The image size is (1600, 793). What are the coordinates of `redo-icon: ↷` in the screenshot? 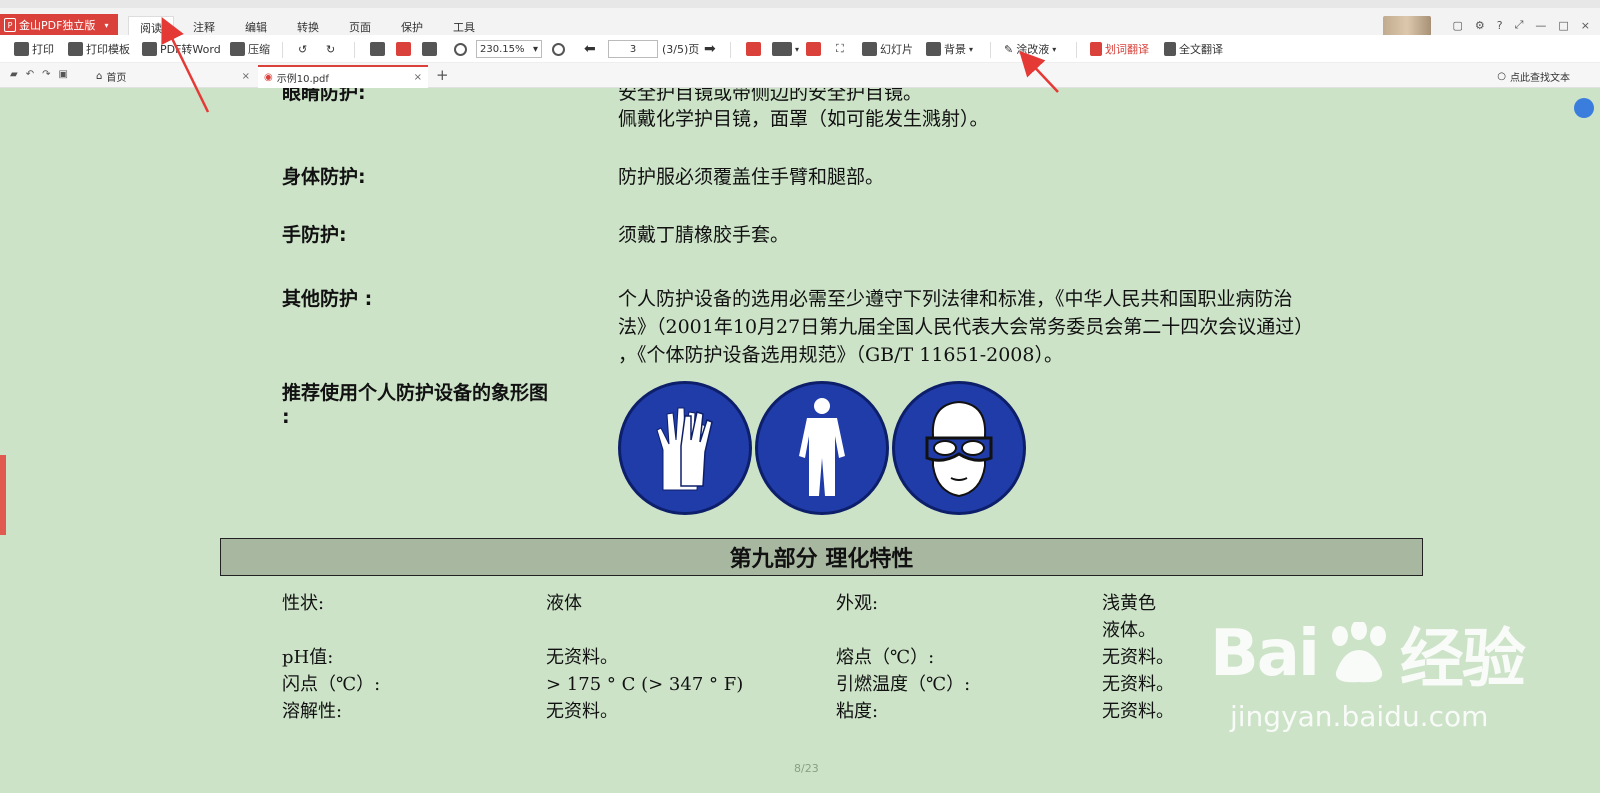 It's located at (46, 74).